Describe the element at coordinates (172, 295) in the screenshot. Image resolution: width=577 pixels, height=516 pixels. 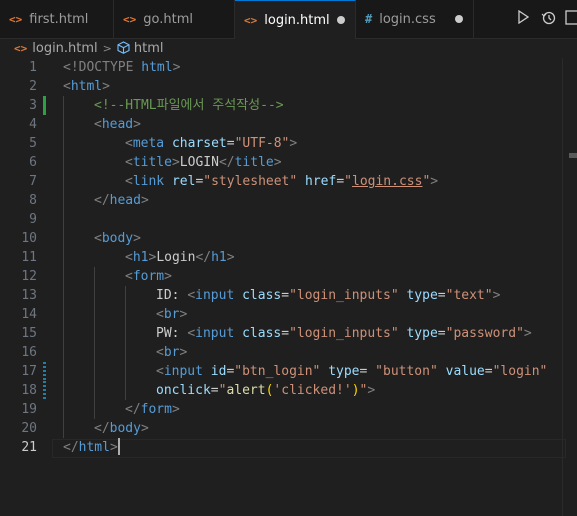
I see `token: ID:` at that location.